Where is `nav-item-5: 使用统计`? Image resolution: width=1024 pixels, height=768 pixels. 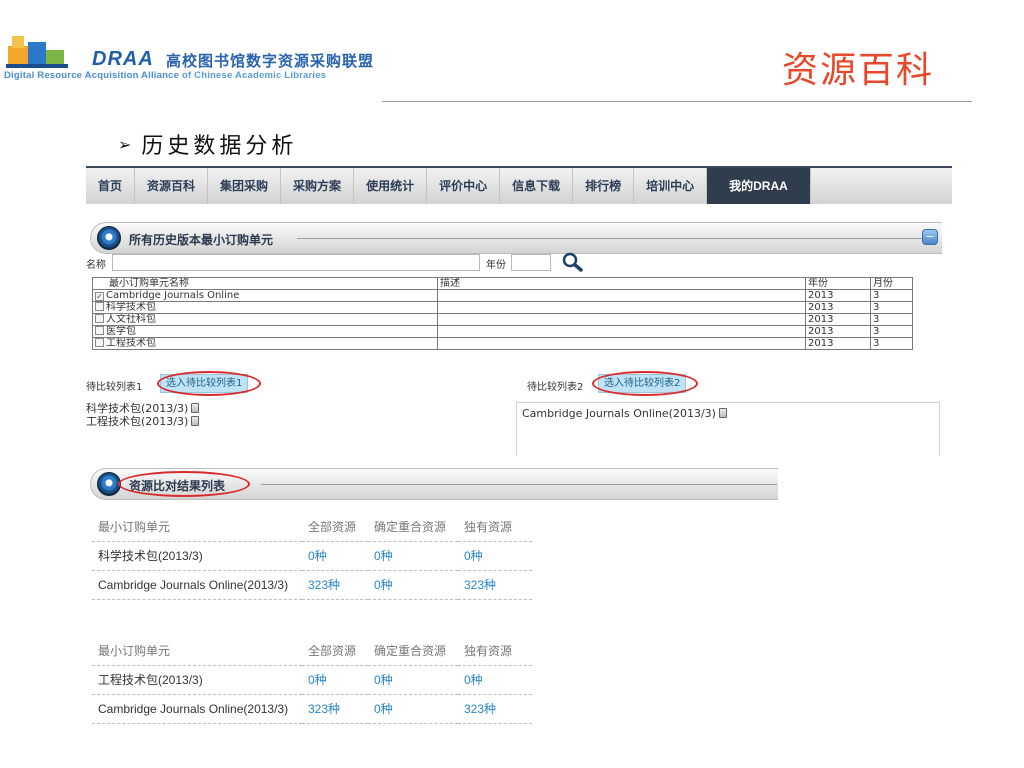
nav-item-5: 使用统计 is located at coordinates (391, 186).